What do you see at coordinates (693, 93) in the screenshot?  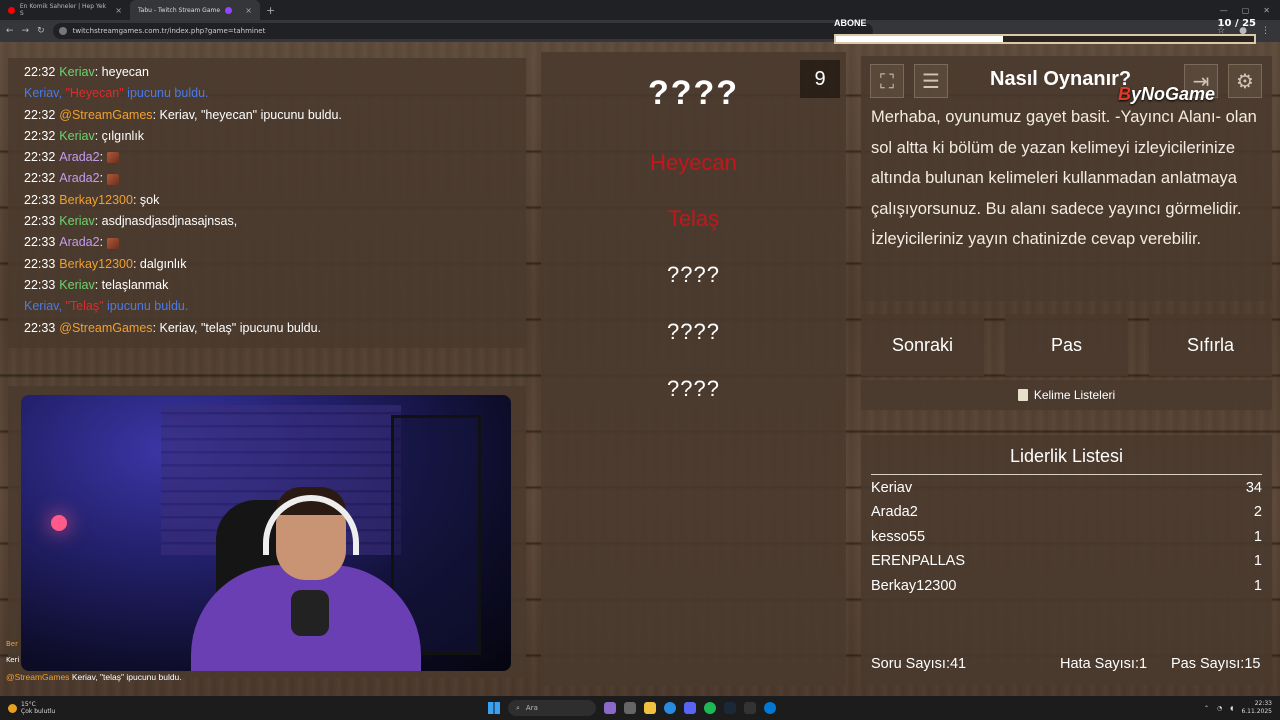 I see `secret-word: ????` at bounding box center [693, 93].